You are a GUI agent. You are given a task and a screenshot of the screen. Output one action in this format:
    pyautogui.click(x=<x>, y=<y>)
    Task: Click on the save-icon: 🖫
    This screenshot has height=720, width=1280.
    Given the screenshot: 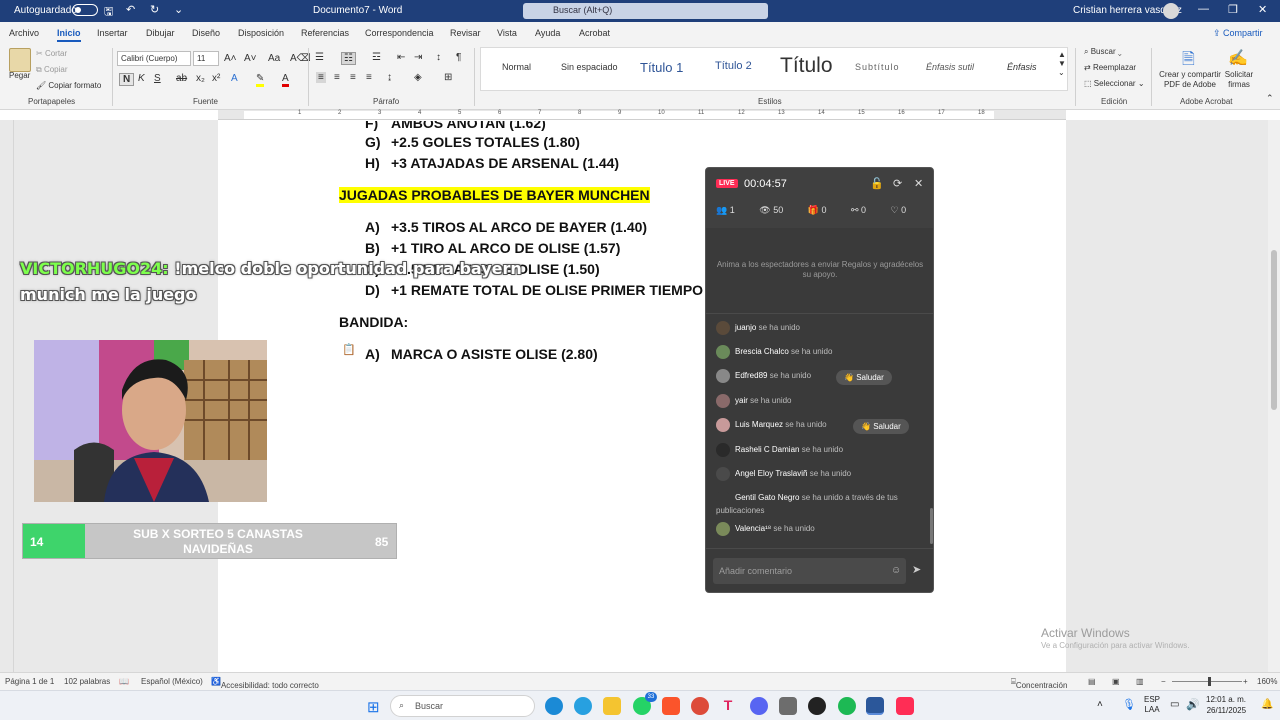 What is the action you would take?
    pyautogui.click(x=108, y=12)
    